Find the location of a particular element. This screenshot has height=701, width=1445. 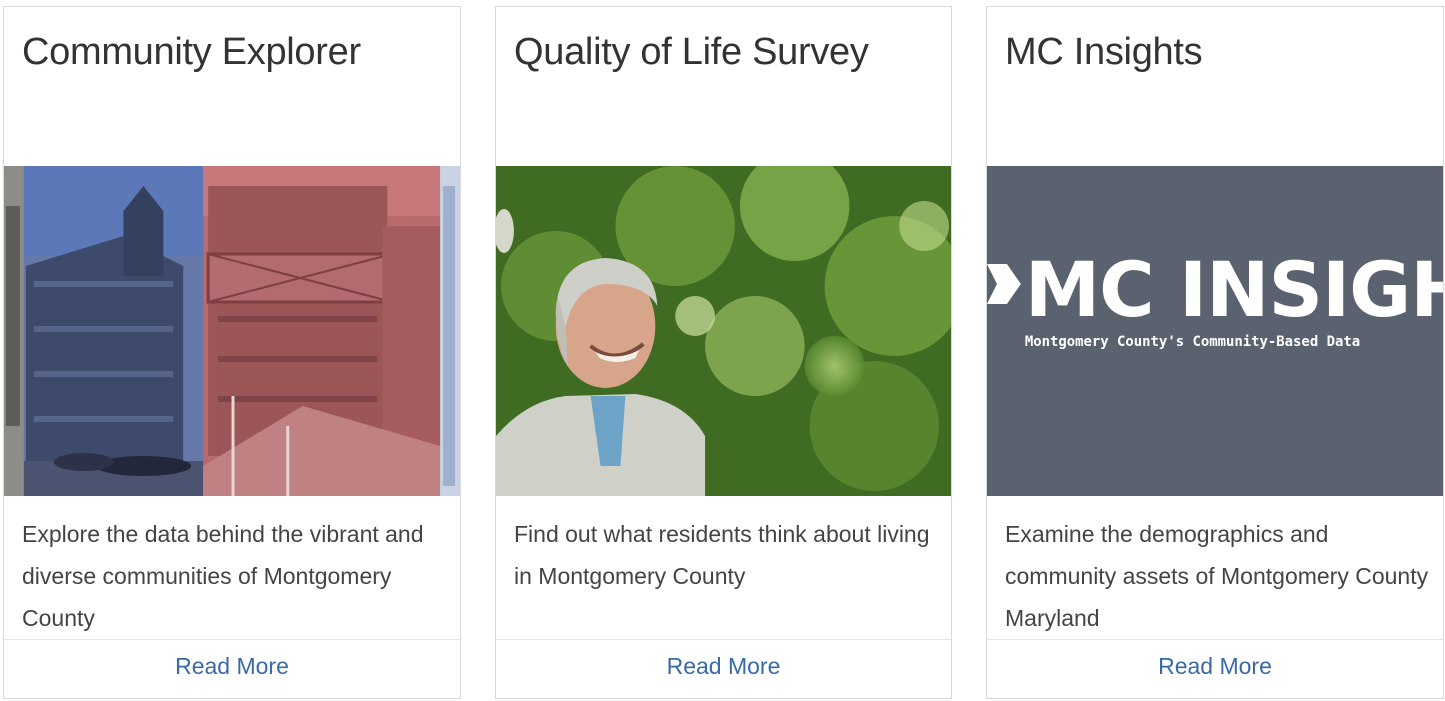

logo-tagline: Montgomery County's Community-Based Data is located at coordinates (1192, 342).